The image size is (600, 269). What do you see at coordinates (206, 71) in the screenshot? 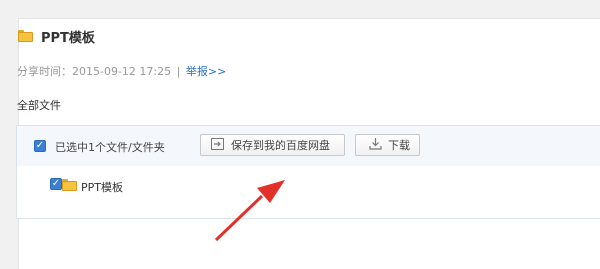
I see `report-link: 举报>>` at bounding box center [206, 71].